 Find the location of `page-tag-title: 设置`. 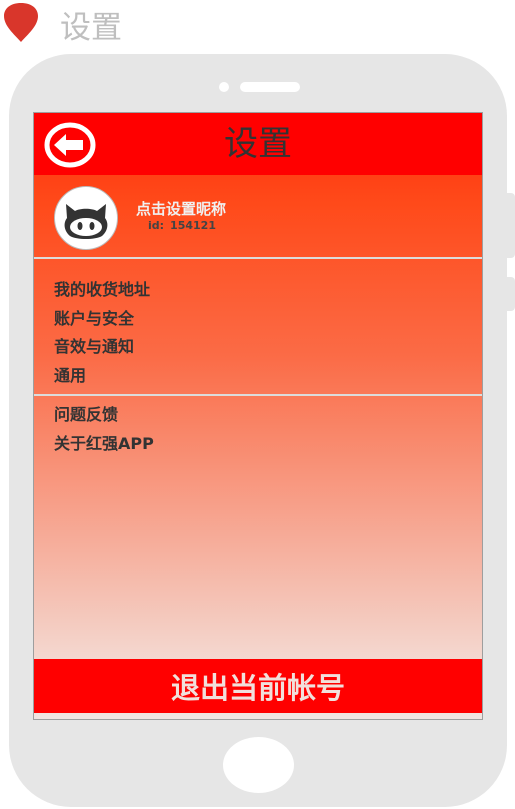

page-tag-title: 设置 is located at coordinates (91, 28).